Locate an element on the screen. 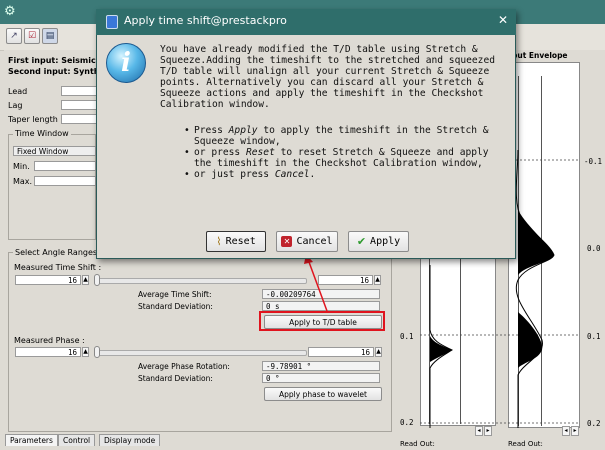 This screenshot has height=450, width=605. dialog-app-icon is located at coordinates (112, 22).